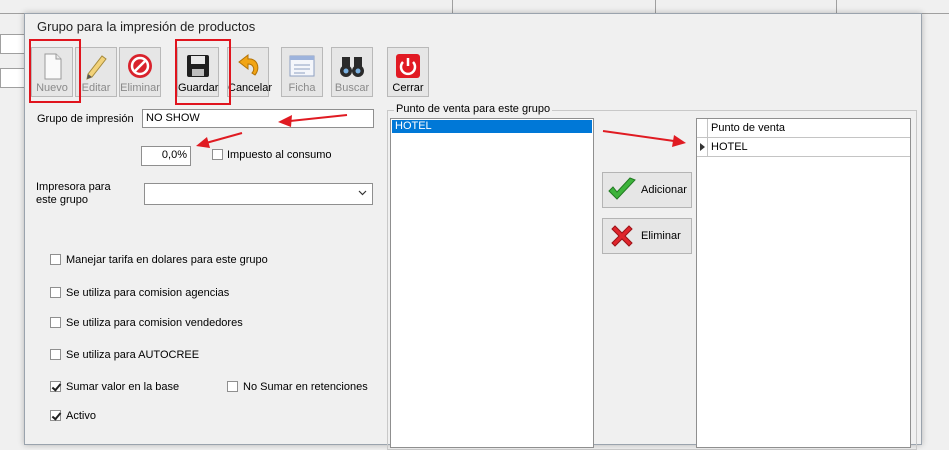 This screenshot has height=450, width=949. What do you see at coordinates (258, 118) in the screenshot?
I see `grupo-input: NO SHOW` at bounding box center [258, 118].